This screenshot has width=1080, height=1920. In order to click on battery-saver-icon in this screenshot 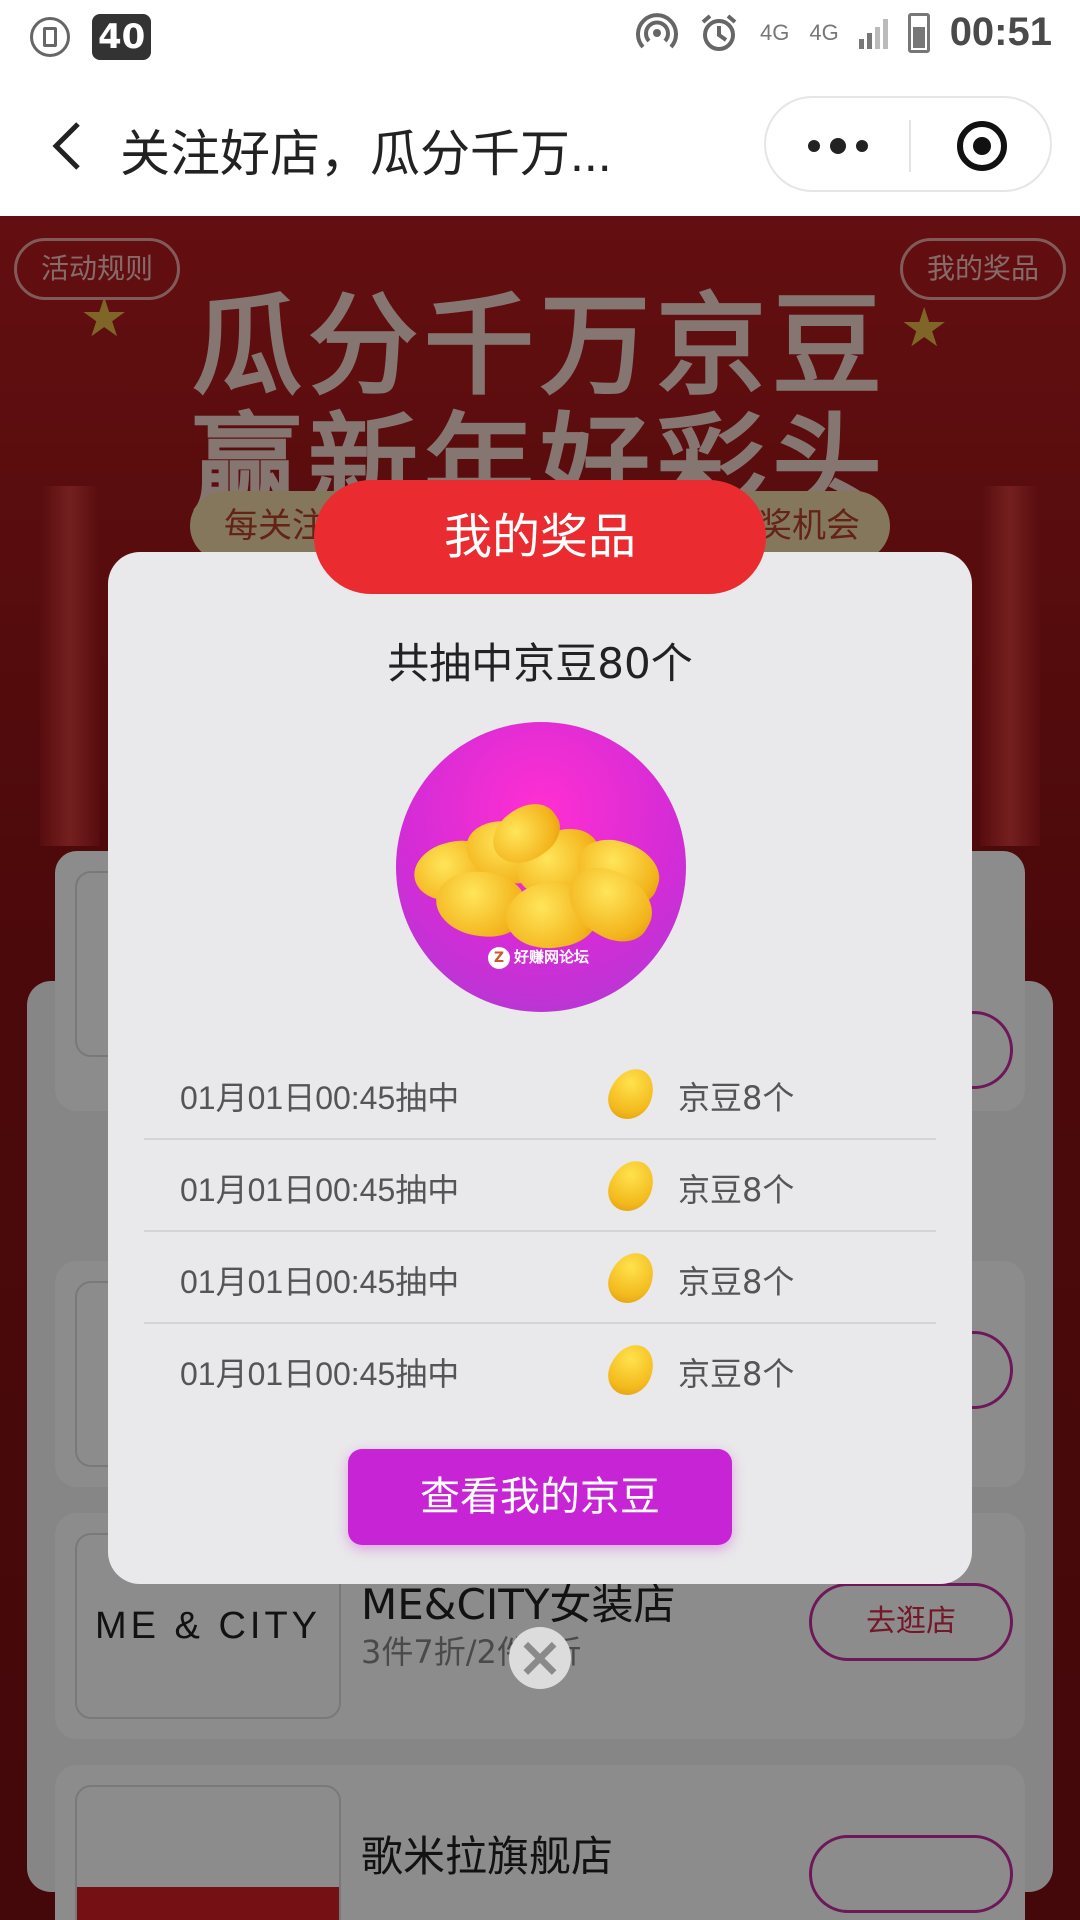, I will do `click(50, 37)`.